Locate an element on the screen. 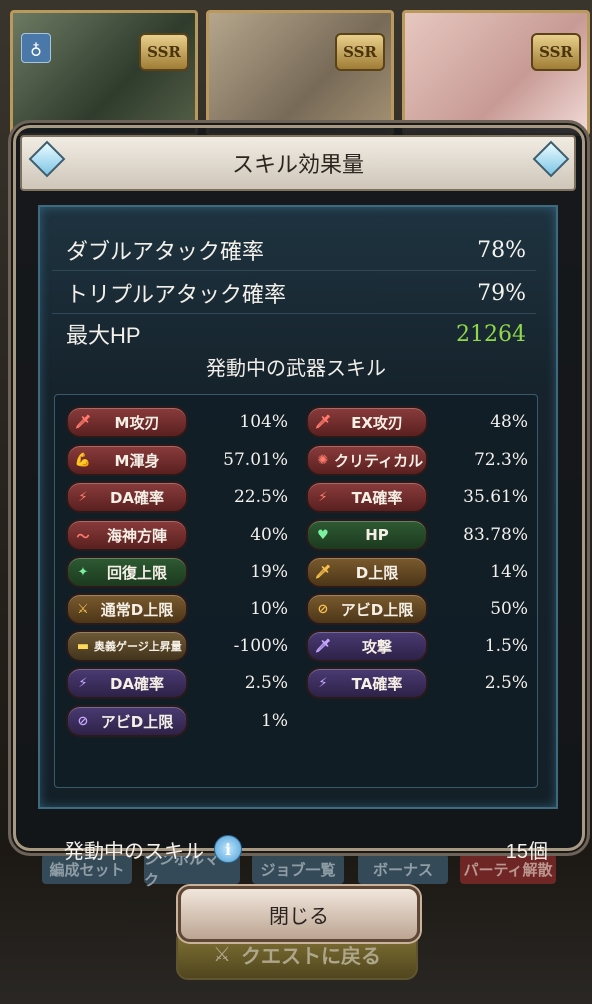 The width and height of the screenshot is (592, 1004). close-button: 閉じる is located at coordinates (299, 914).